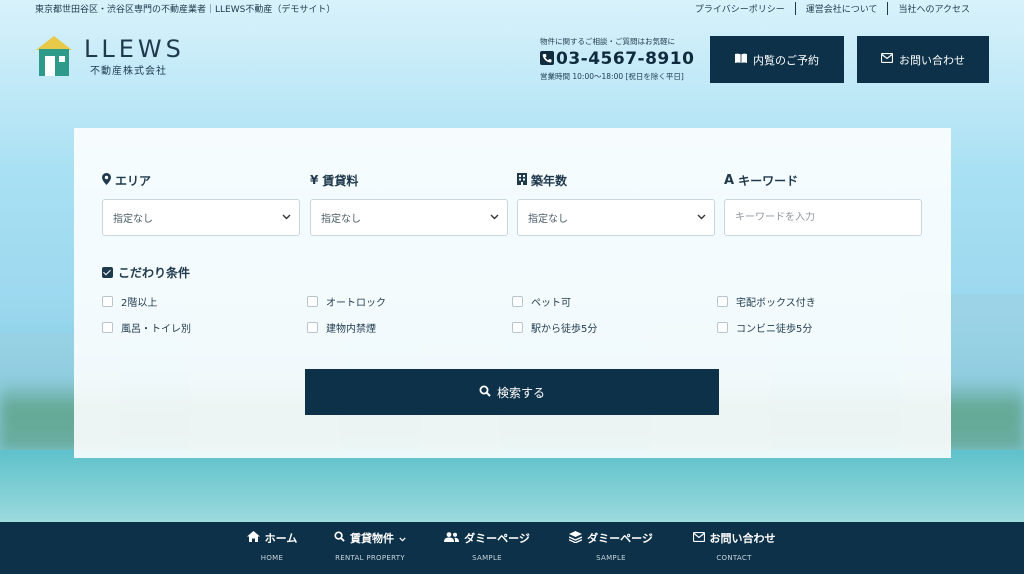  Describe the element at coordinates (741, 59) in the screenshot. I see `book-icon` at that location.